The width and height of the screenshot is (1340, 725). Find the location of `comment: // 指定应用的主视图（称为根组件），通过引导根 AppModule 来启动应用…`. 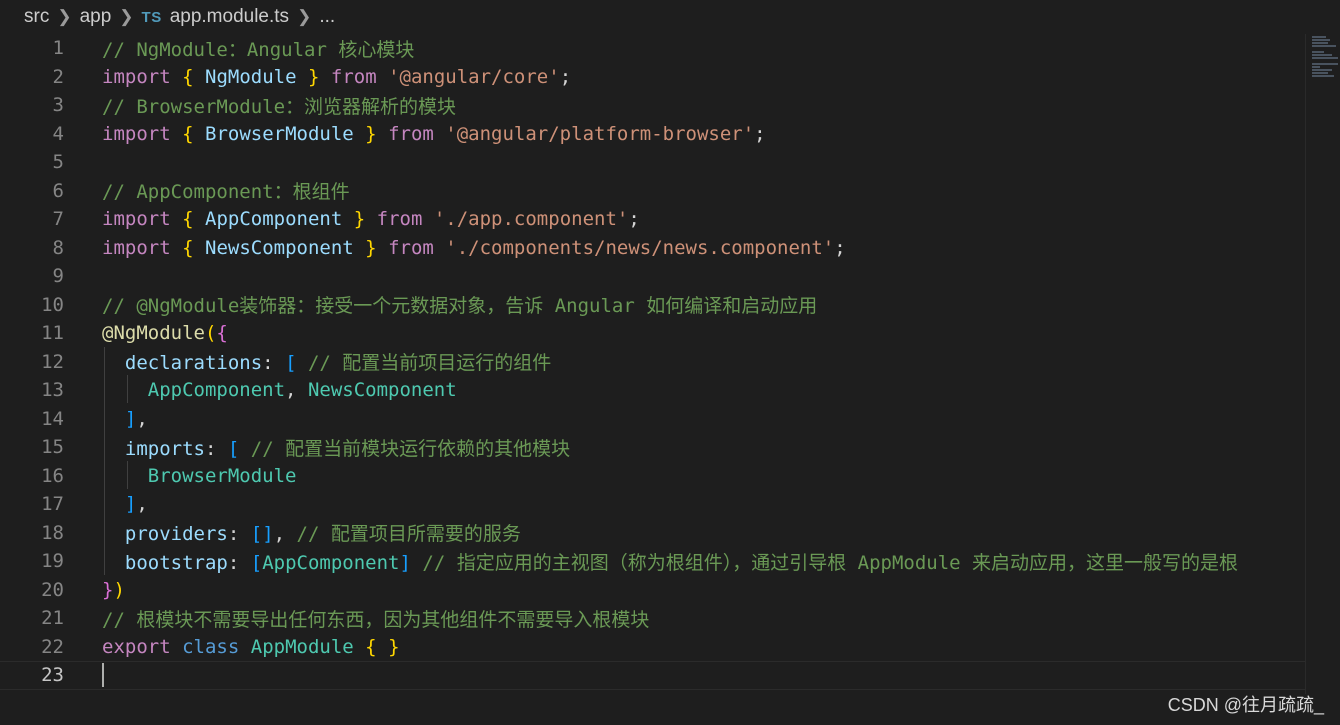

comment: // 指定应用的主视图（称为根组件），通过引导根 AppModule 来启动应用… is located at coordinates (830, 562).